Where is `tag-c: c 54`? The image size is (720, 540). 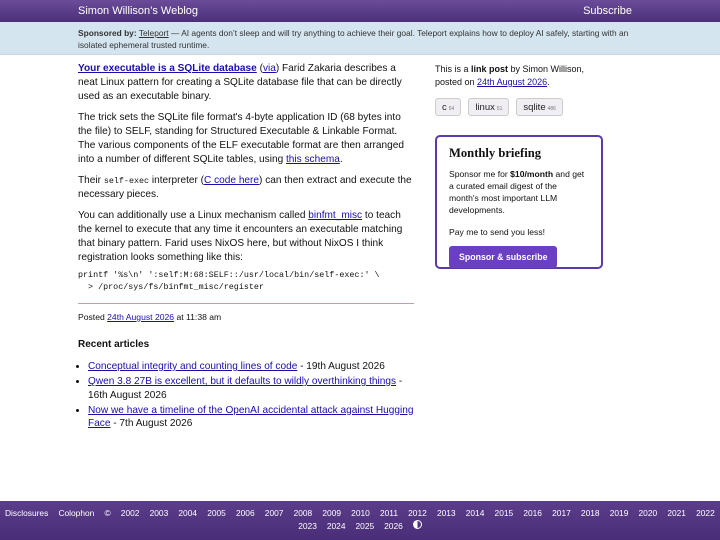 tag-c: c 54 is located at coordinates (448, 107).